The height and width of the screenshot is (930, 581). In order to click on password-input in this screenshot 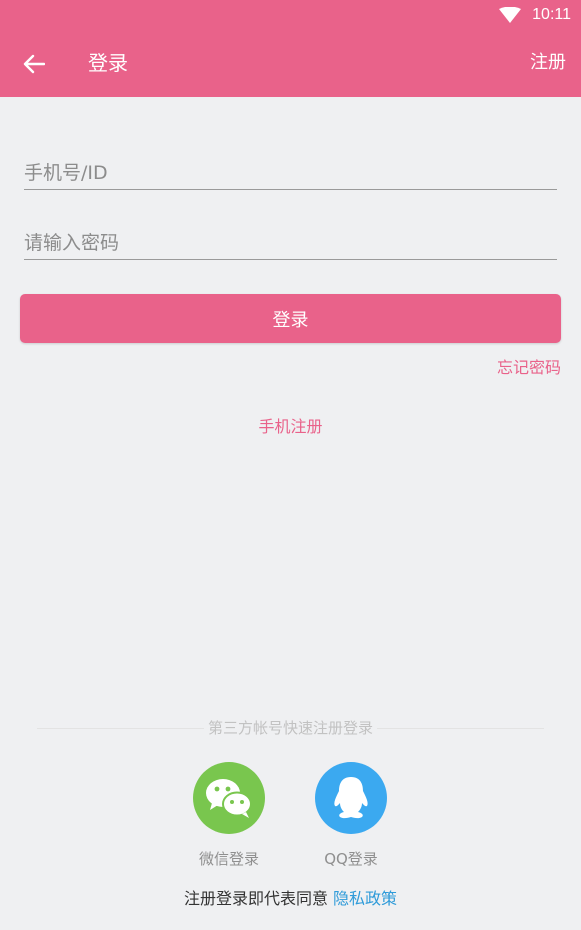, I will do `click(290, 239)`.